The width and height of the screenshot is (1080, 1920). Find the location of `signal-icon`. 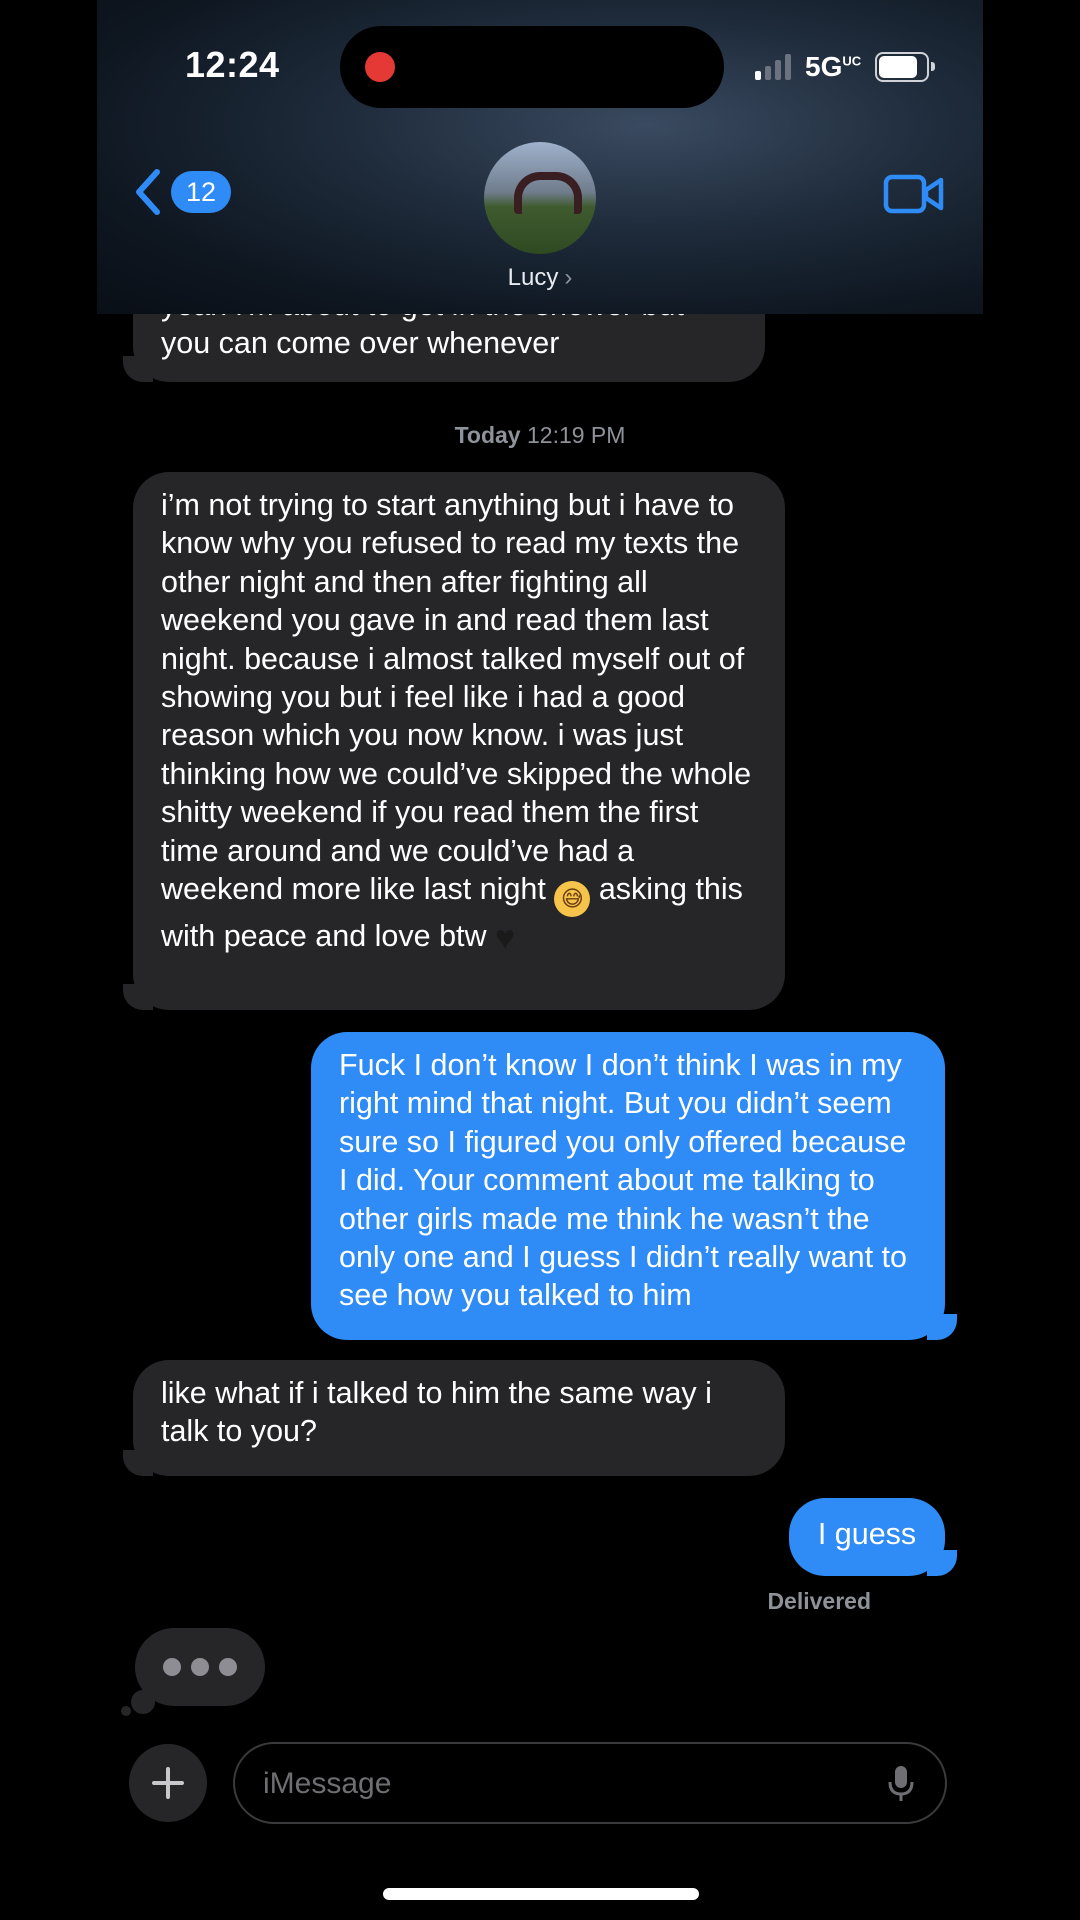

signal-icon is located at coordinates (773, 67).